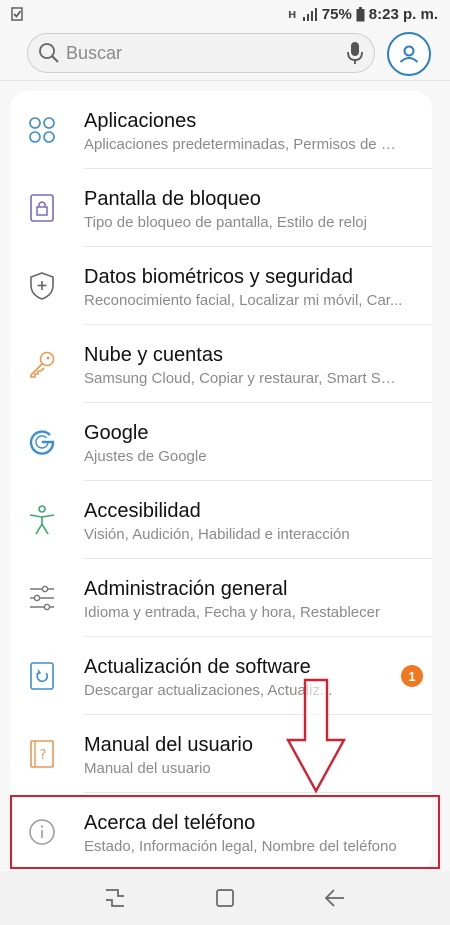  I want to click on status-bar: H 75% 8:23 p. m., so click(225, 14).